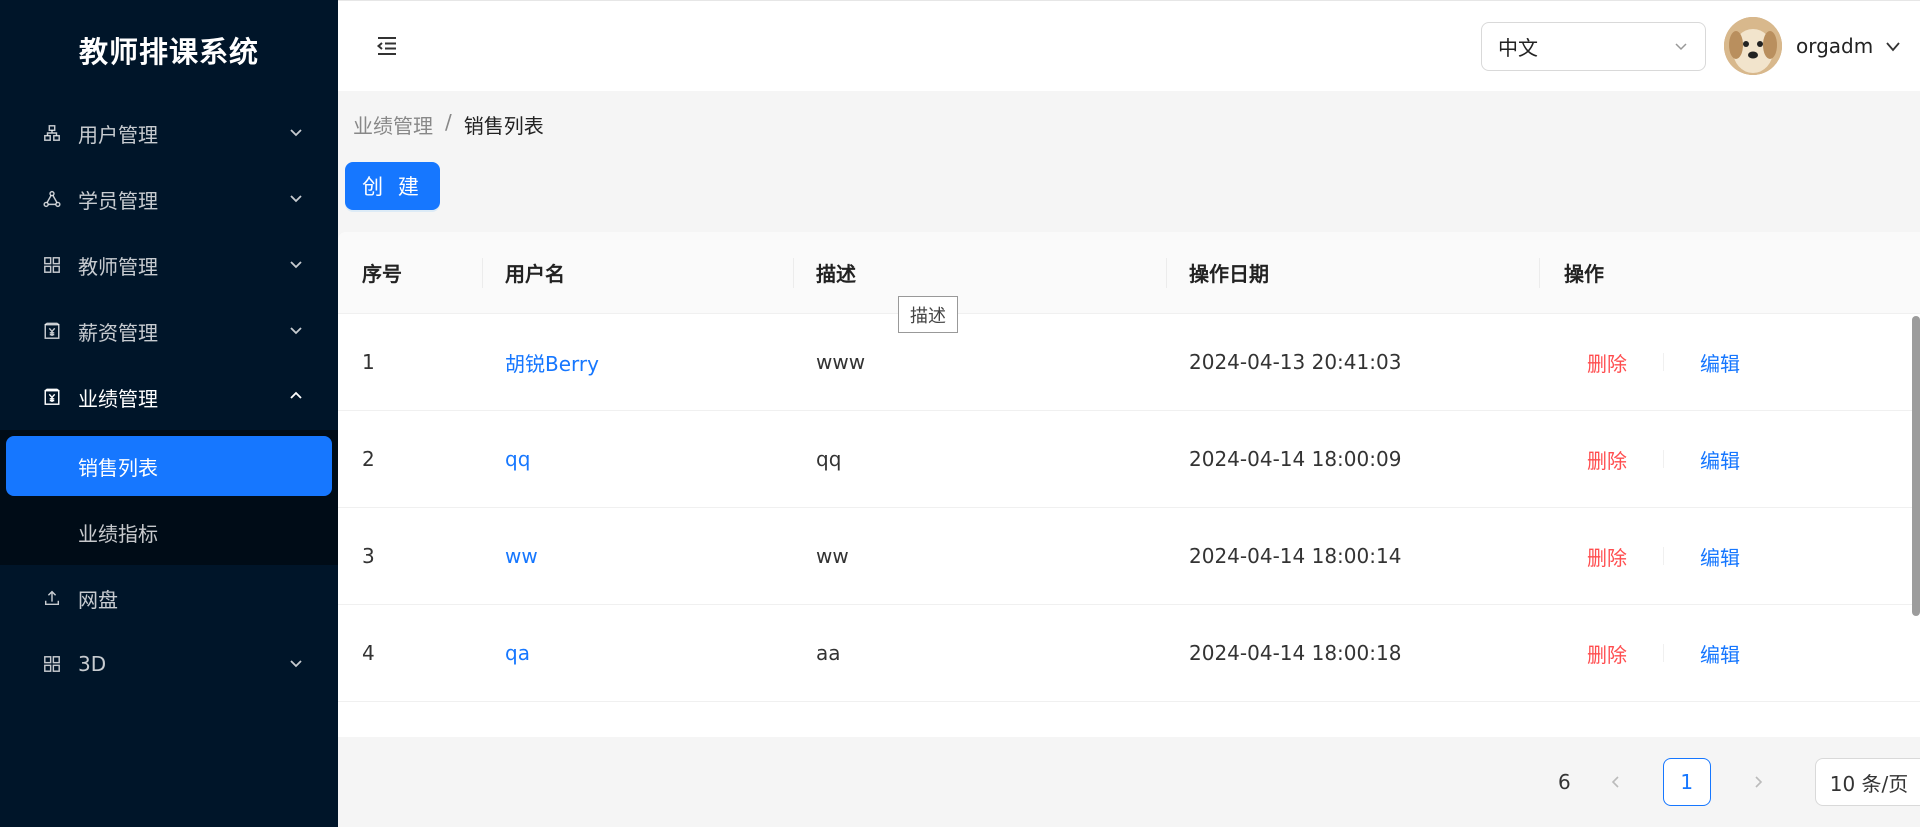 The image size is (1920, 827). I want to click on language-select: 中文, so click(1593, 46).